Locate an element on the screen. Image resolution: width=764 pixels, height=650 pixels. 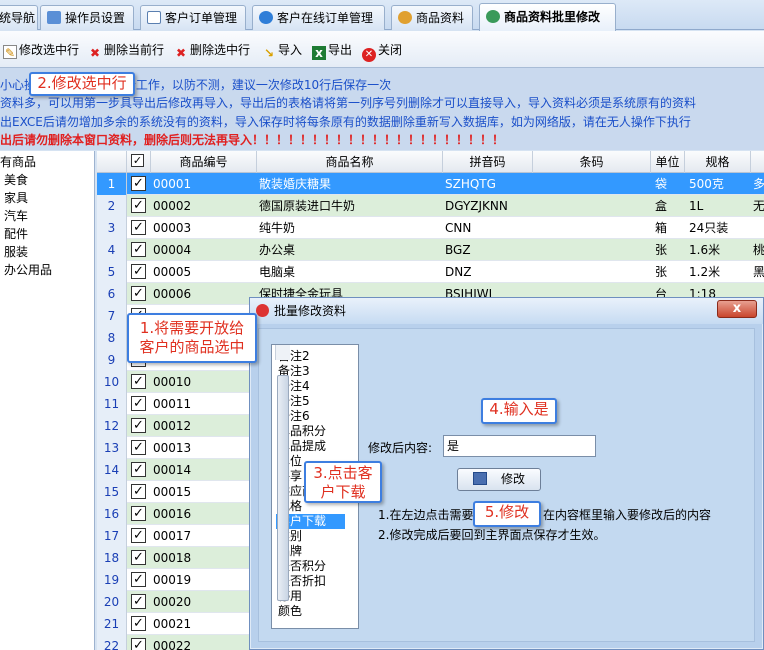
dialog-close-button: x is located at coordinates (737, 309).